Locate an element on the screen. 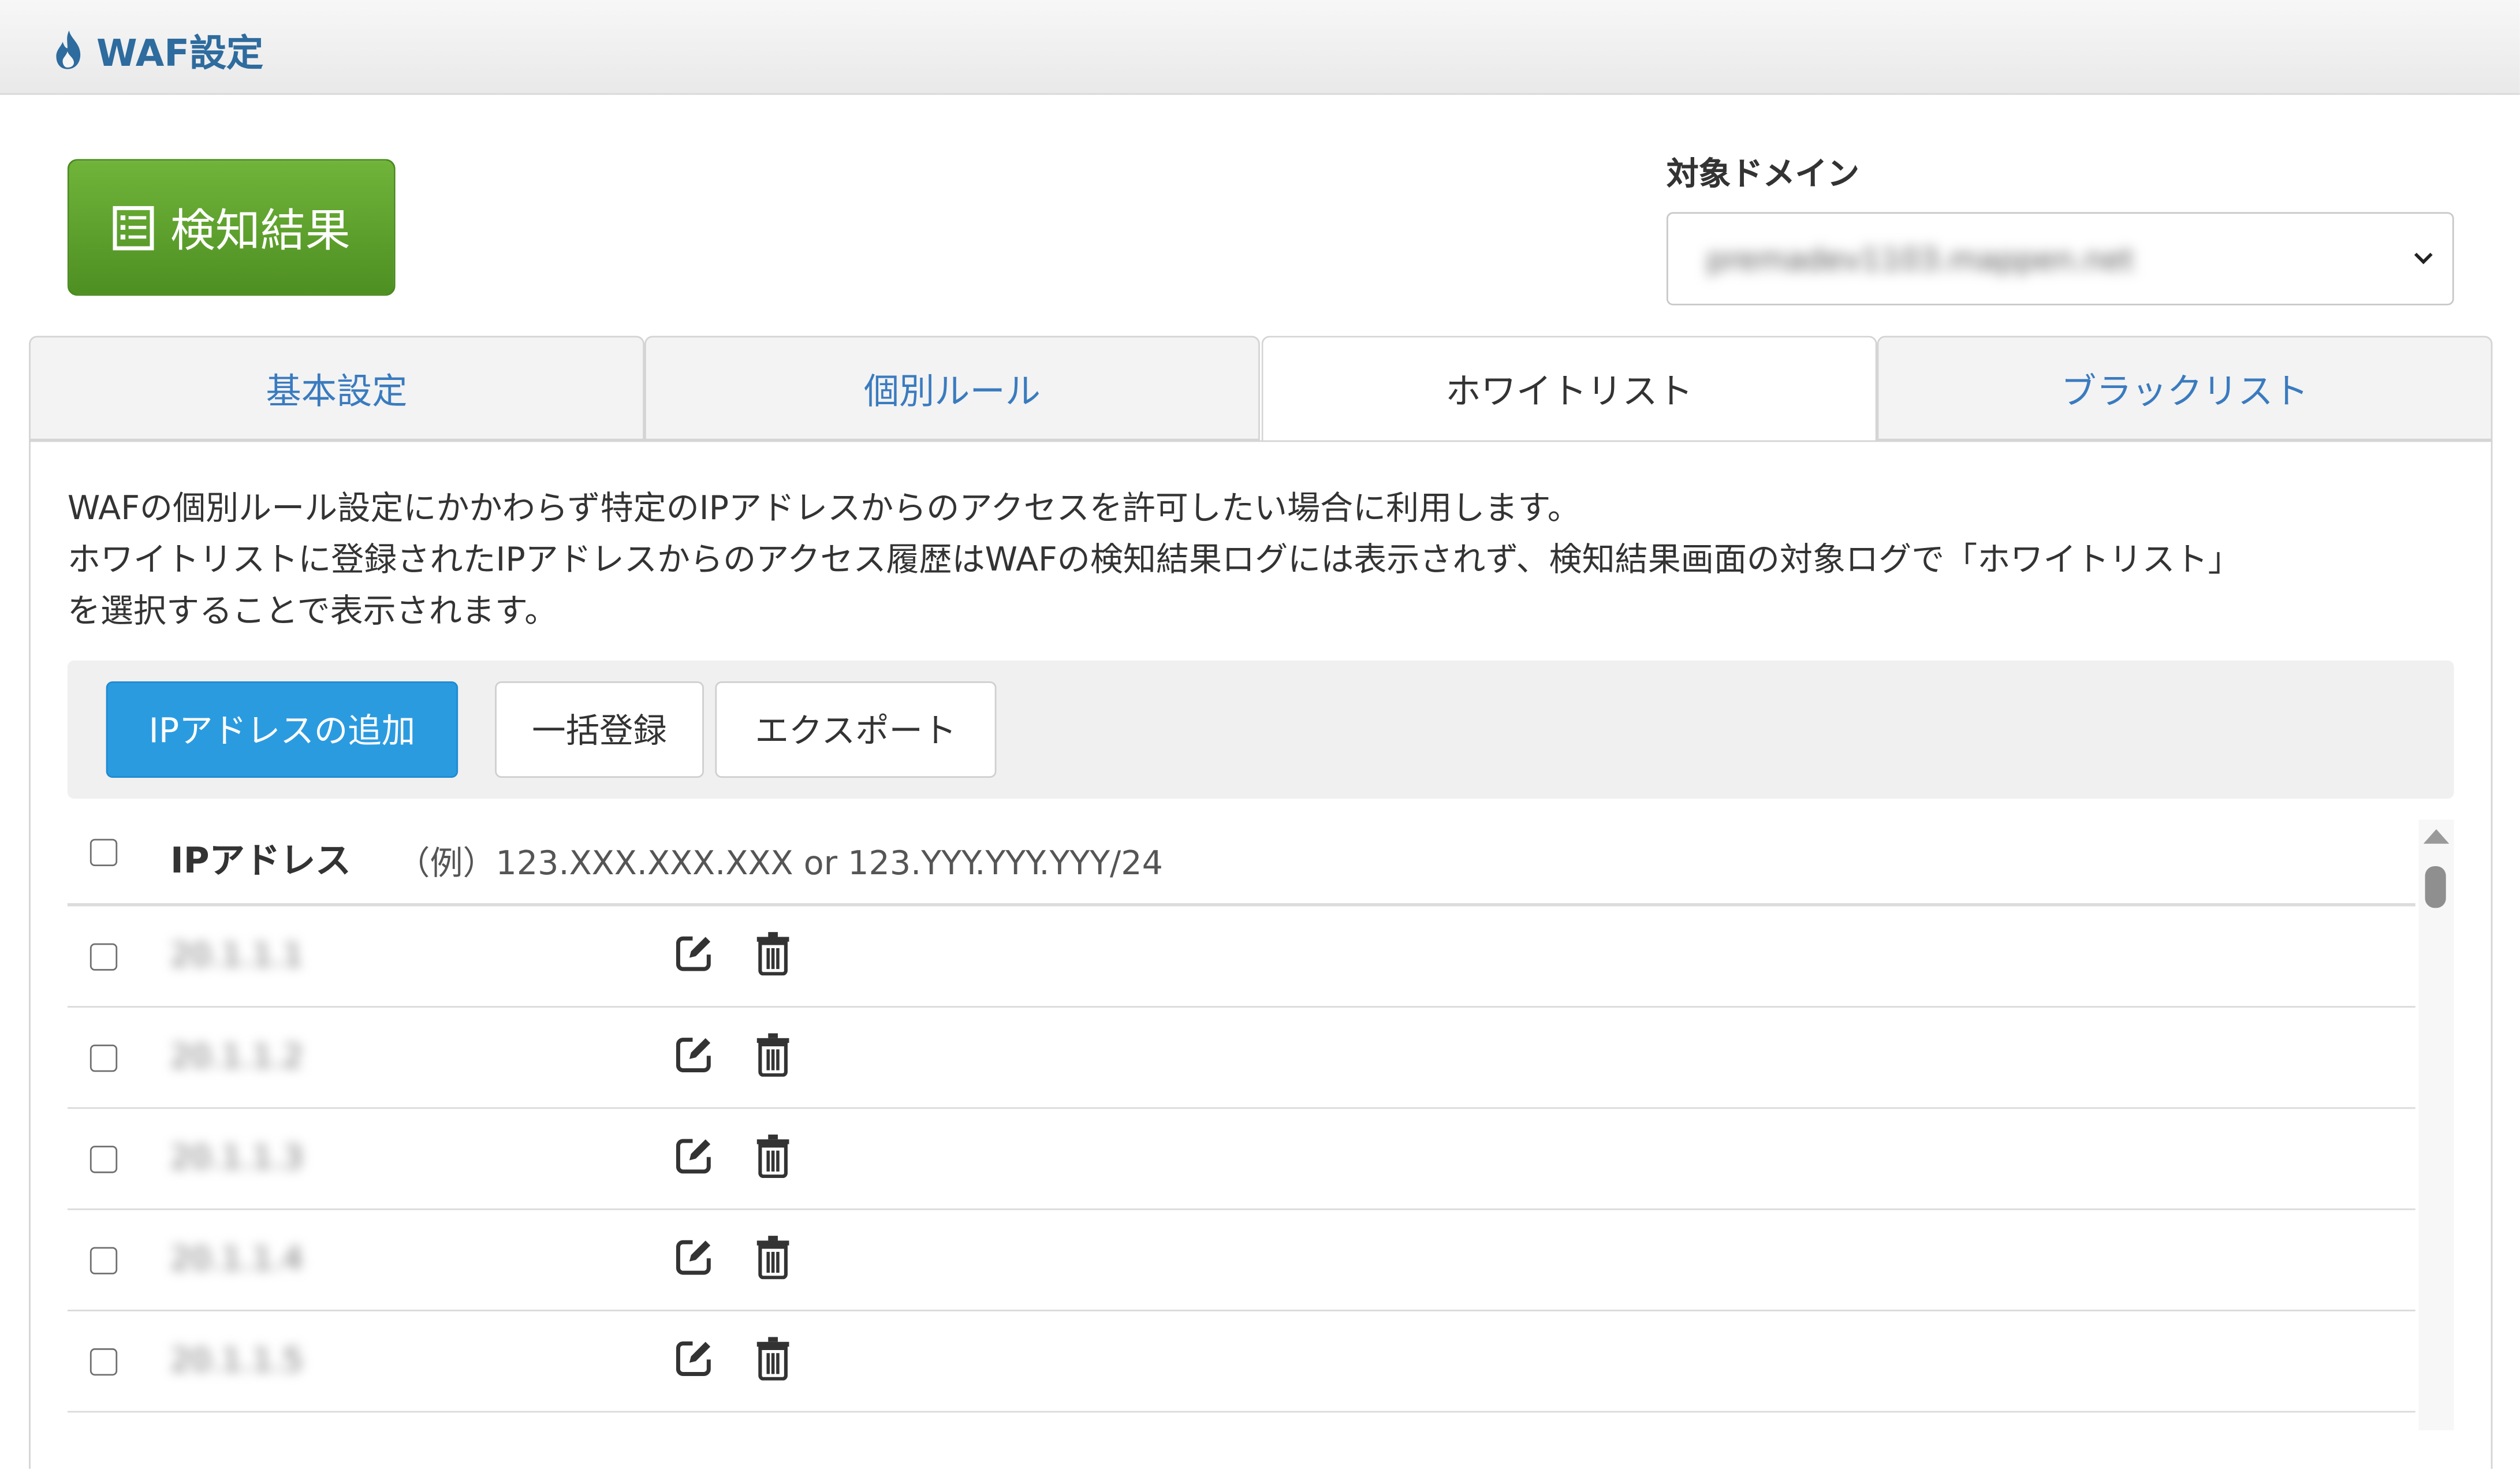 The height and width of the screenshot is (1469, 2520). domain-label: 対象ドメイン is located at coordinates (1763, 173).